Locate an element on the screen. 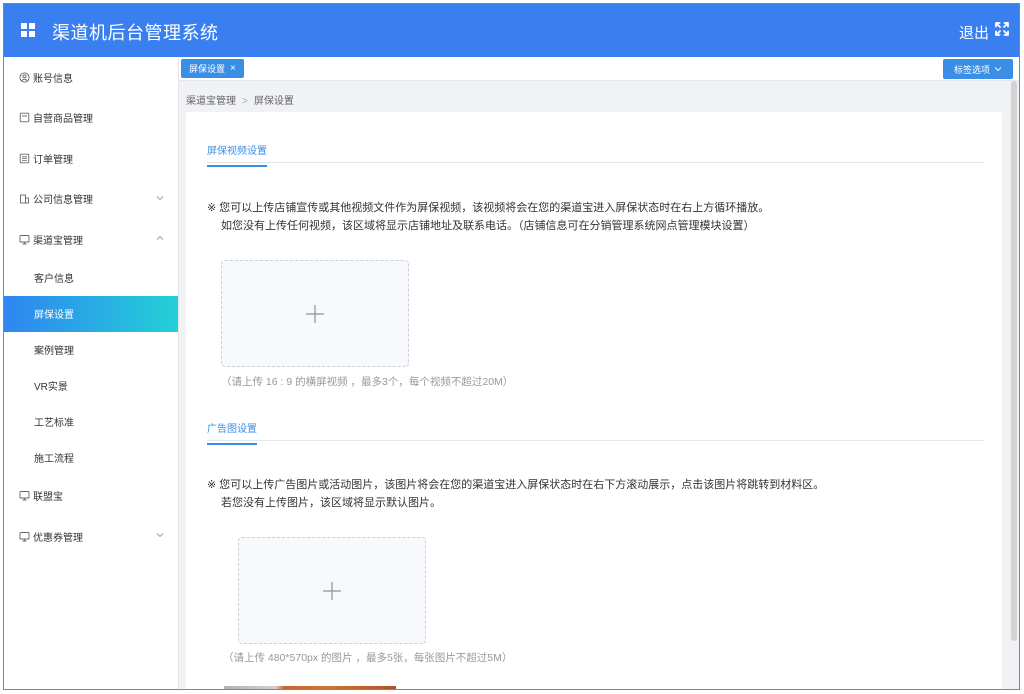 The width and height of the screenshot is (1024, 694). breadcrumb-parent: 渠道宝管理 is located at coordinates (211, 101).